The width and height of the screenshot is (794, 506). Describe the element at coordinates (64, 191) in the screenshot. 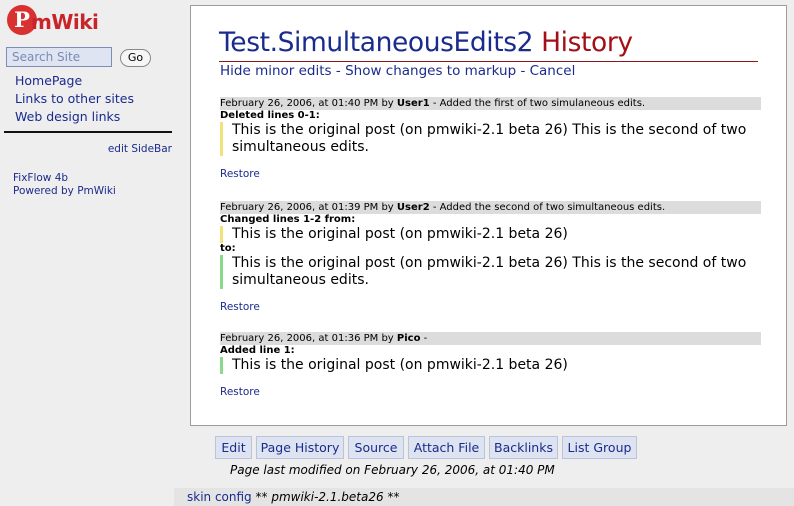

I see `powered-by-pmwiki-link: Powered by PmWiki` at that location.